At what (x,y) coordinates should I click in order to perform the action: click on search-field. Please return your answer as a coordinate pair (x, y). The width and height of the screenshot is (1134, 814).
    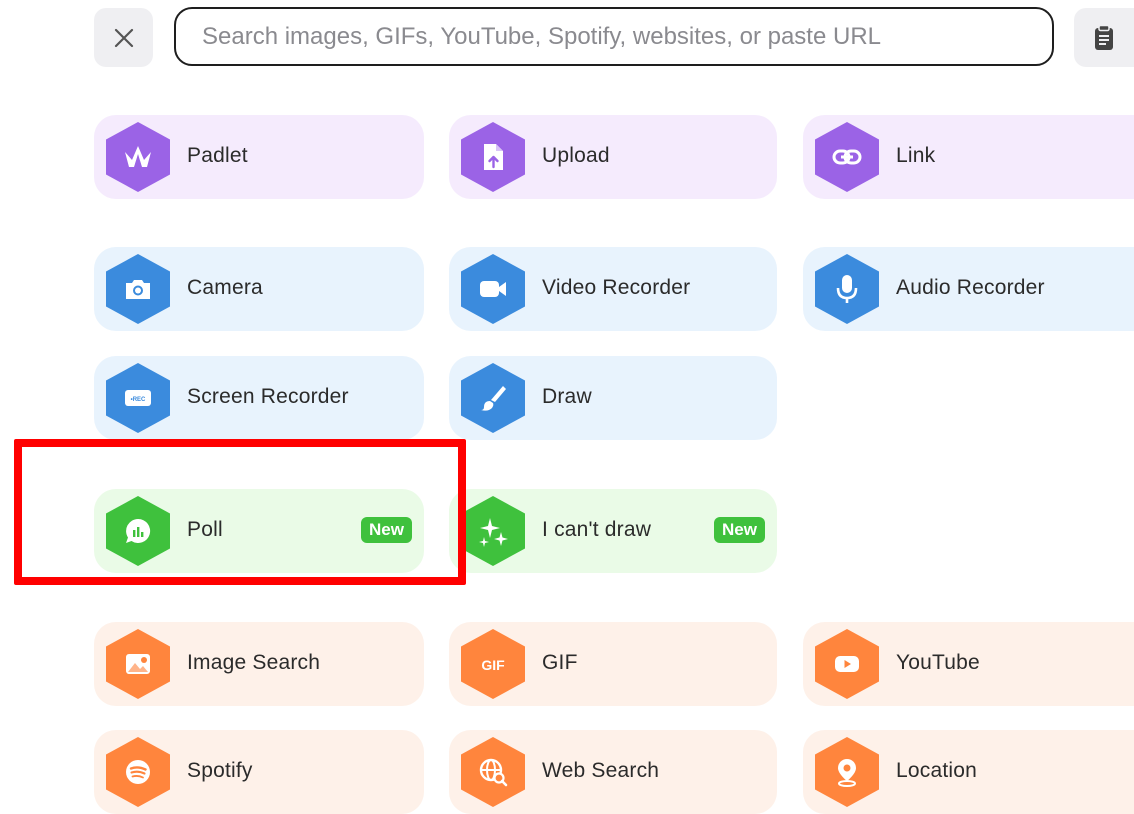
    Looking at the image, I should click on (614, 36).